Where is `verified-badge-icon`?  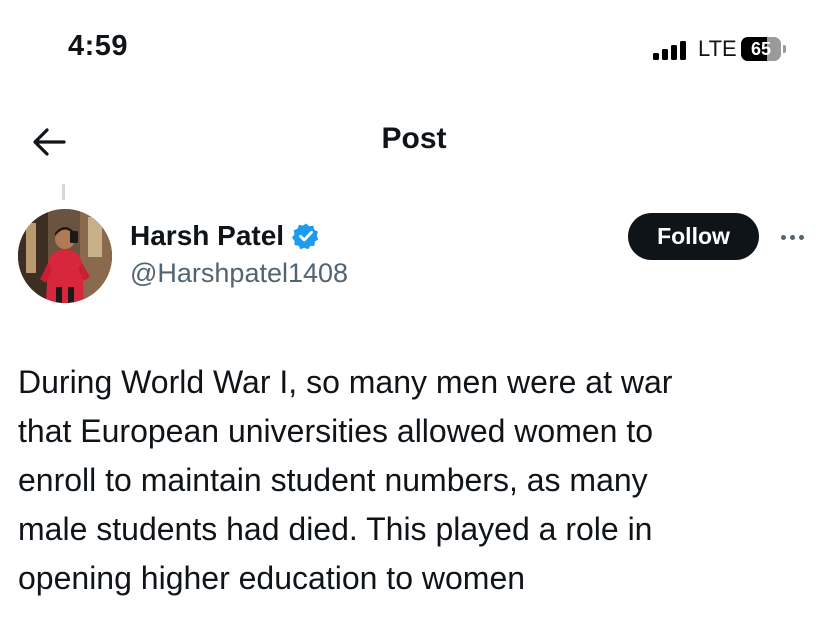
verified-badge-icon is located at coordinates (305, 236).